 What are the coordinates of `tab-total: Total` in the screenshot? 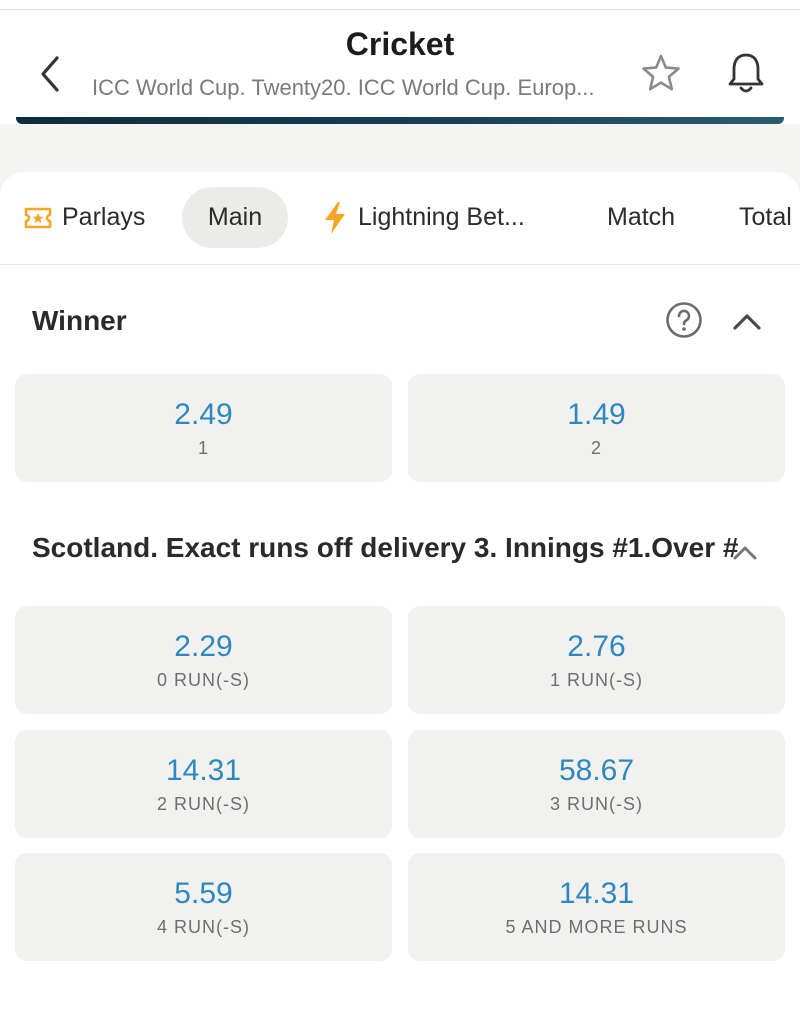 It's located at (765, 217).